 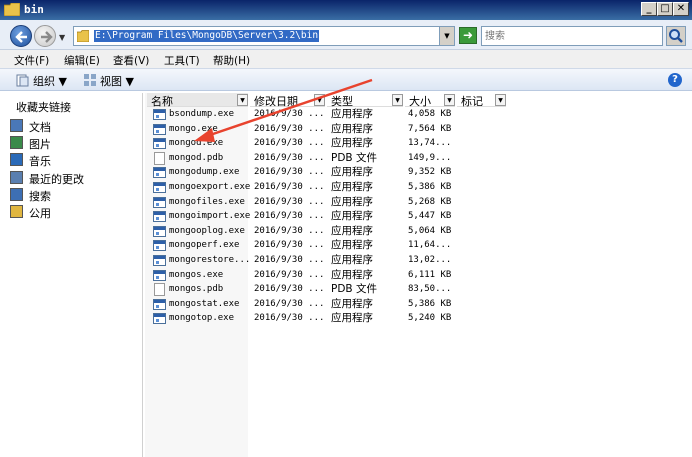 I want to click on organize-button: 组织 ▼, so click(x=50, y=81).